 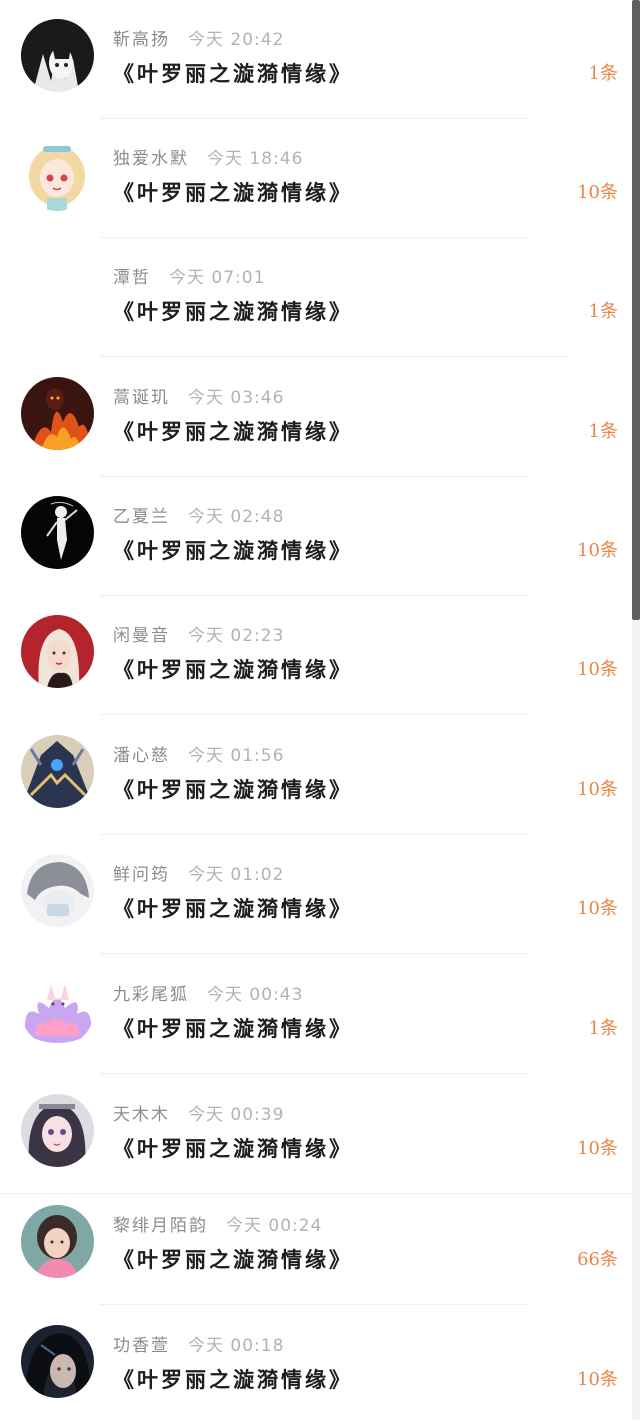 I want to click on message-meta: 闲曼音 今天 02:23, so click(x=198, y=636).